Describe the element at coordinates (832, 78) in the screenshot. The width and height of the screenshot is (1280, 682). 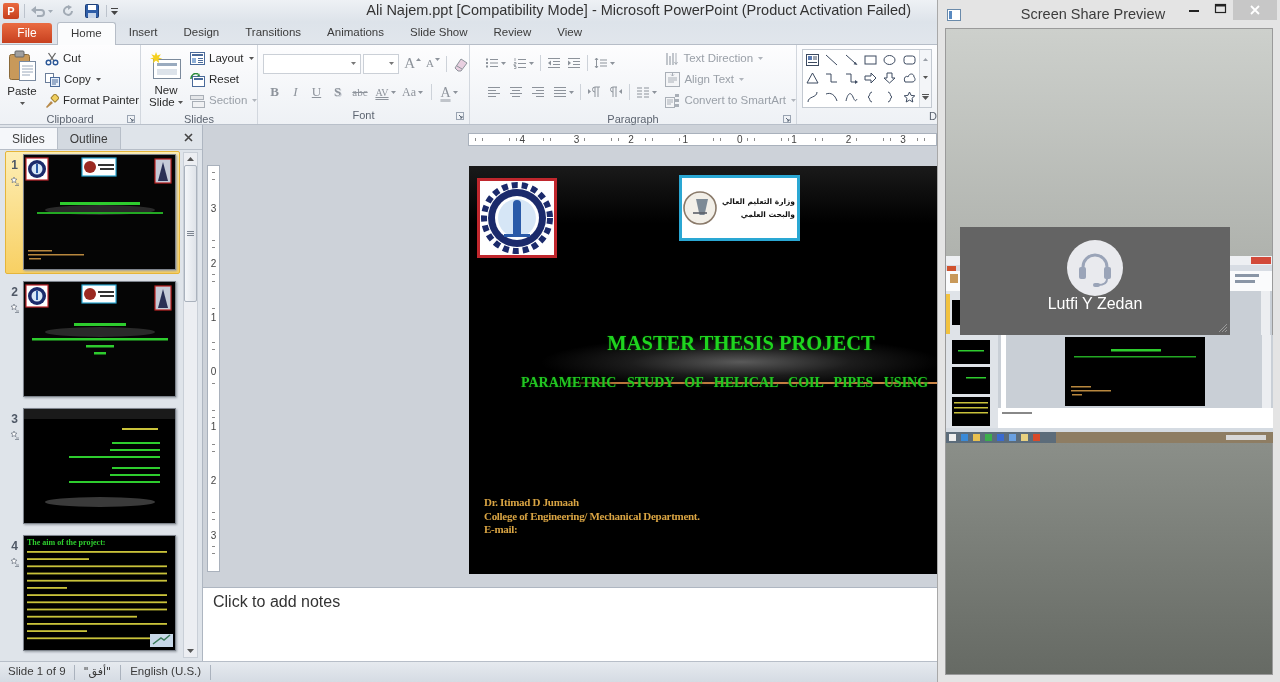
I see `elbow-connector-icon` at that location.